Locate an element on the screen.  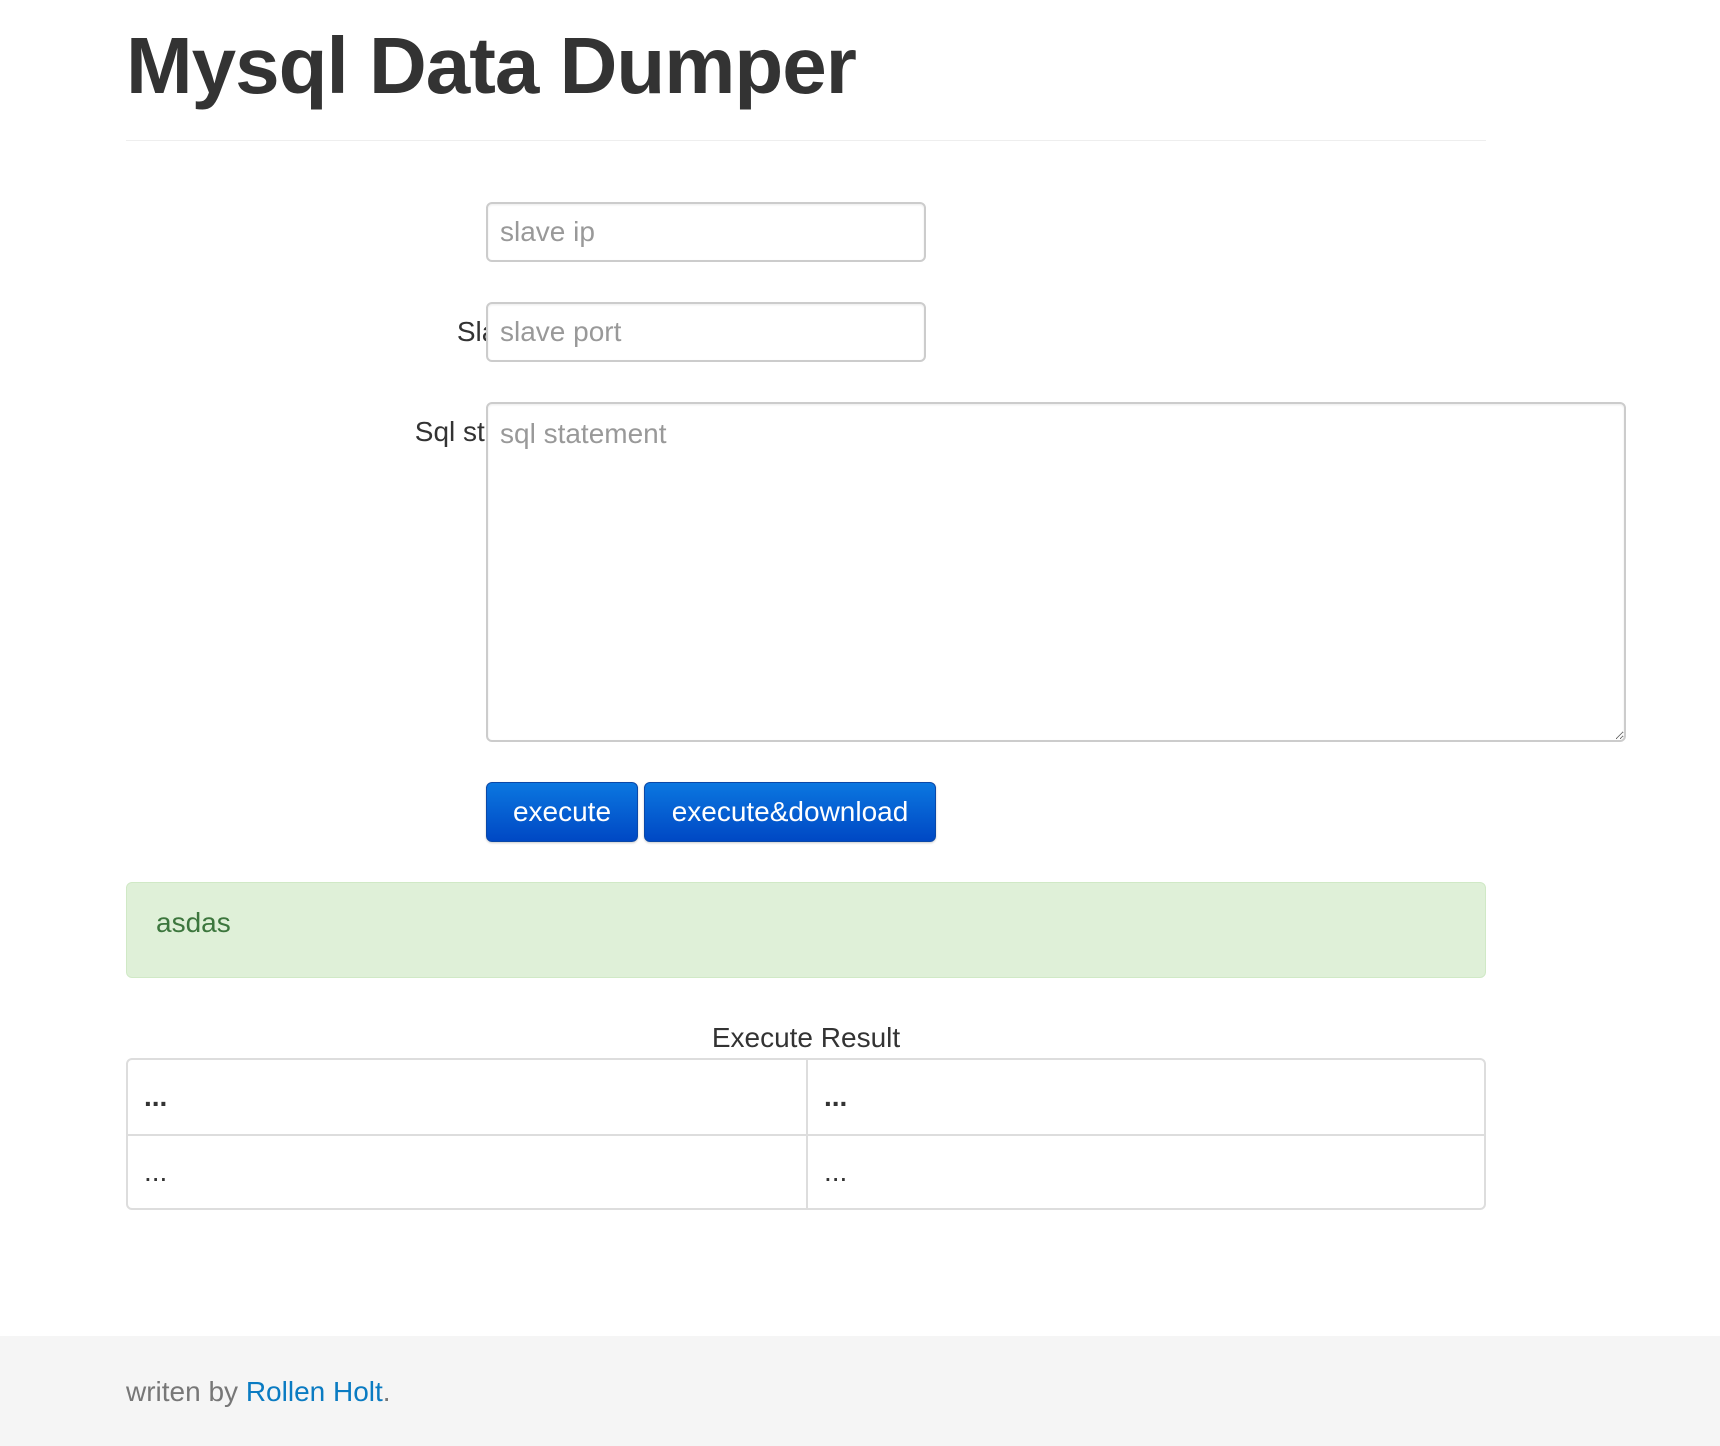
footer-text: writen by Rollen Holt. is located at coordinates (258, 1392).